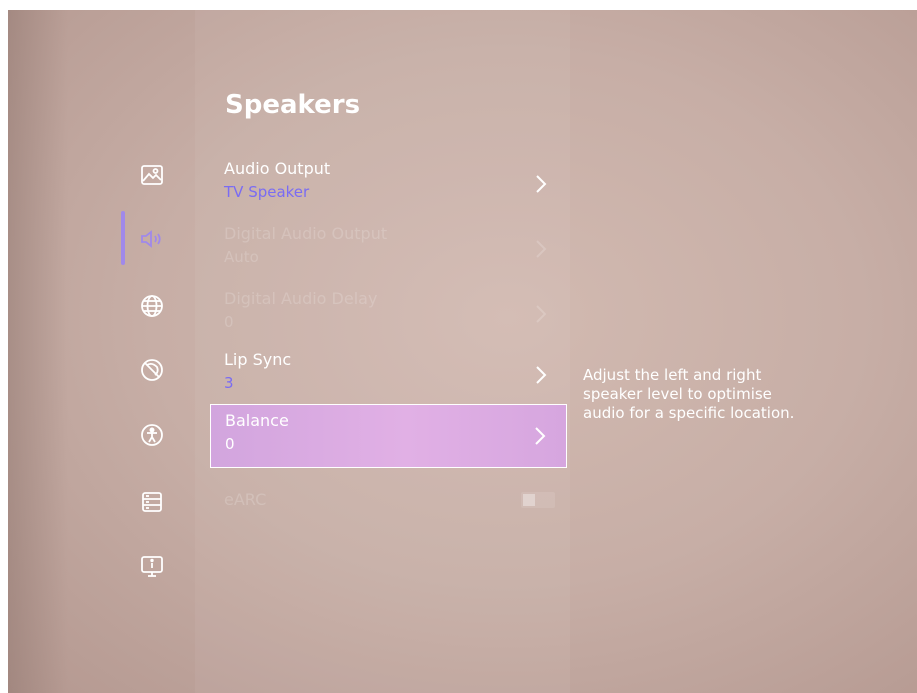  I want to click on menu-item-value: Auto, so click(241, 257).